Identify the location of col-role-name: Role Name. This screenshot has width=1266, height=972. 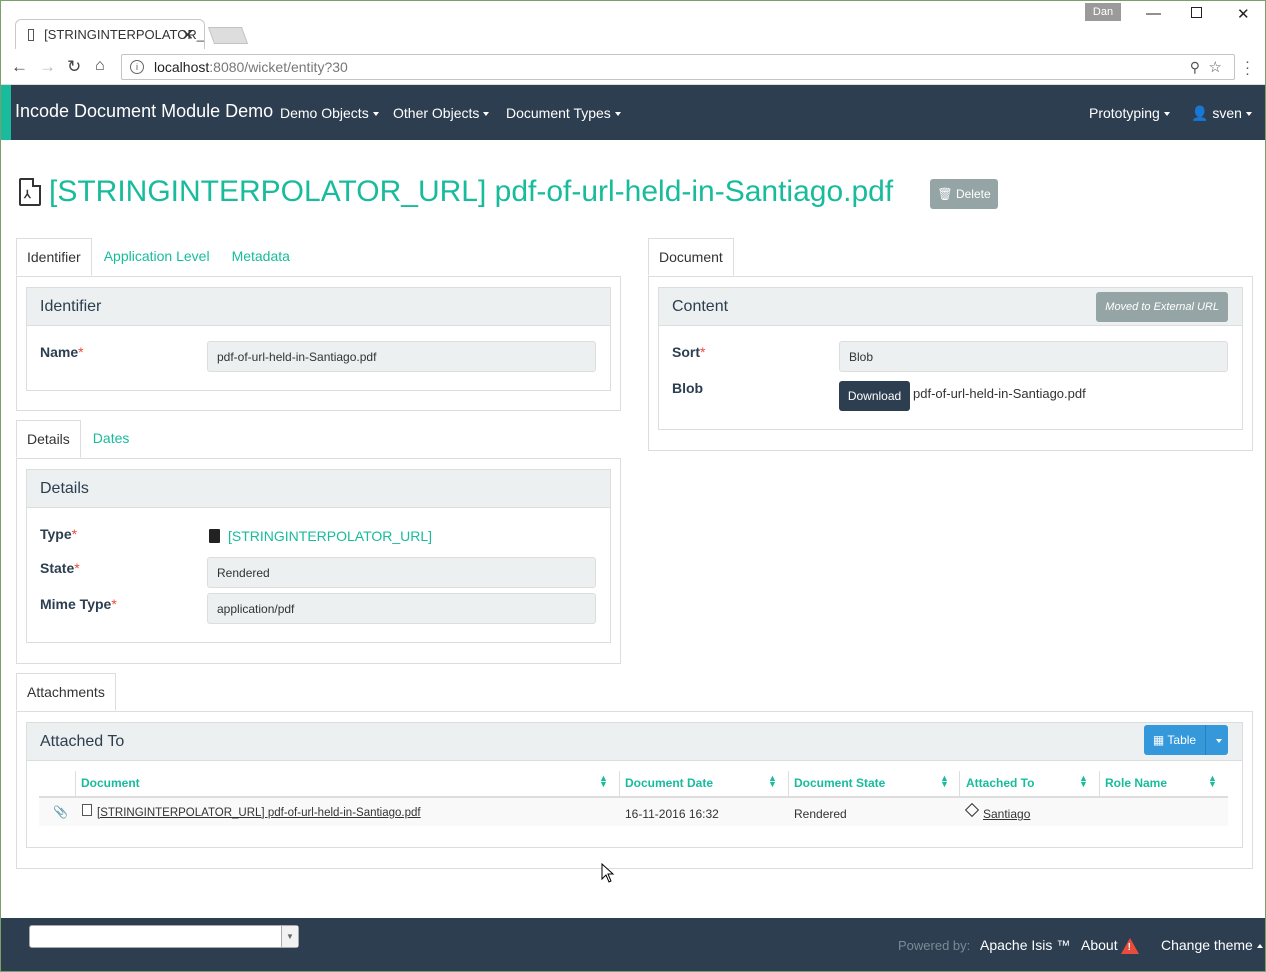
(1136, 783).